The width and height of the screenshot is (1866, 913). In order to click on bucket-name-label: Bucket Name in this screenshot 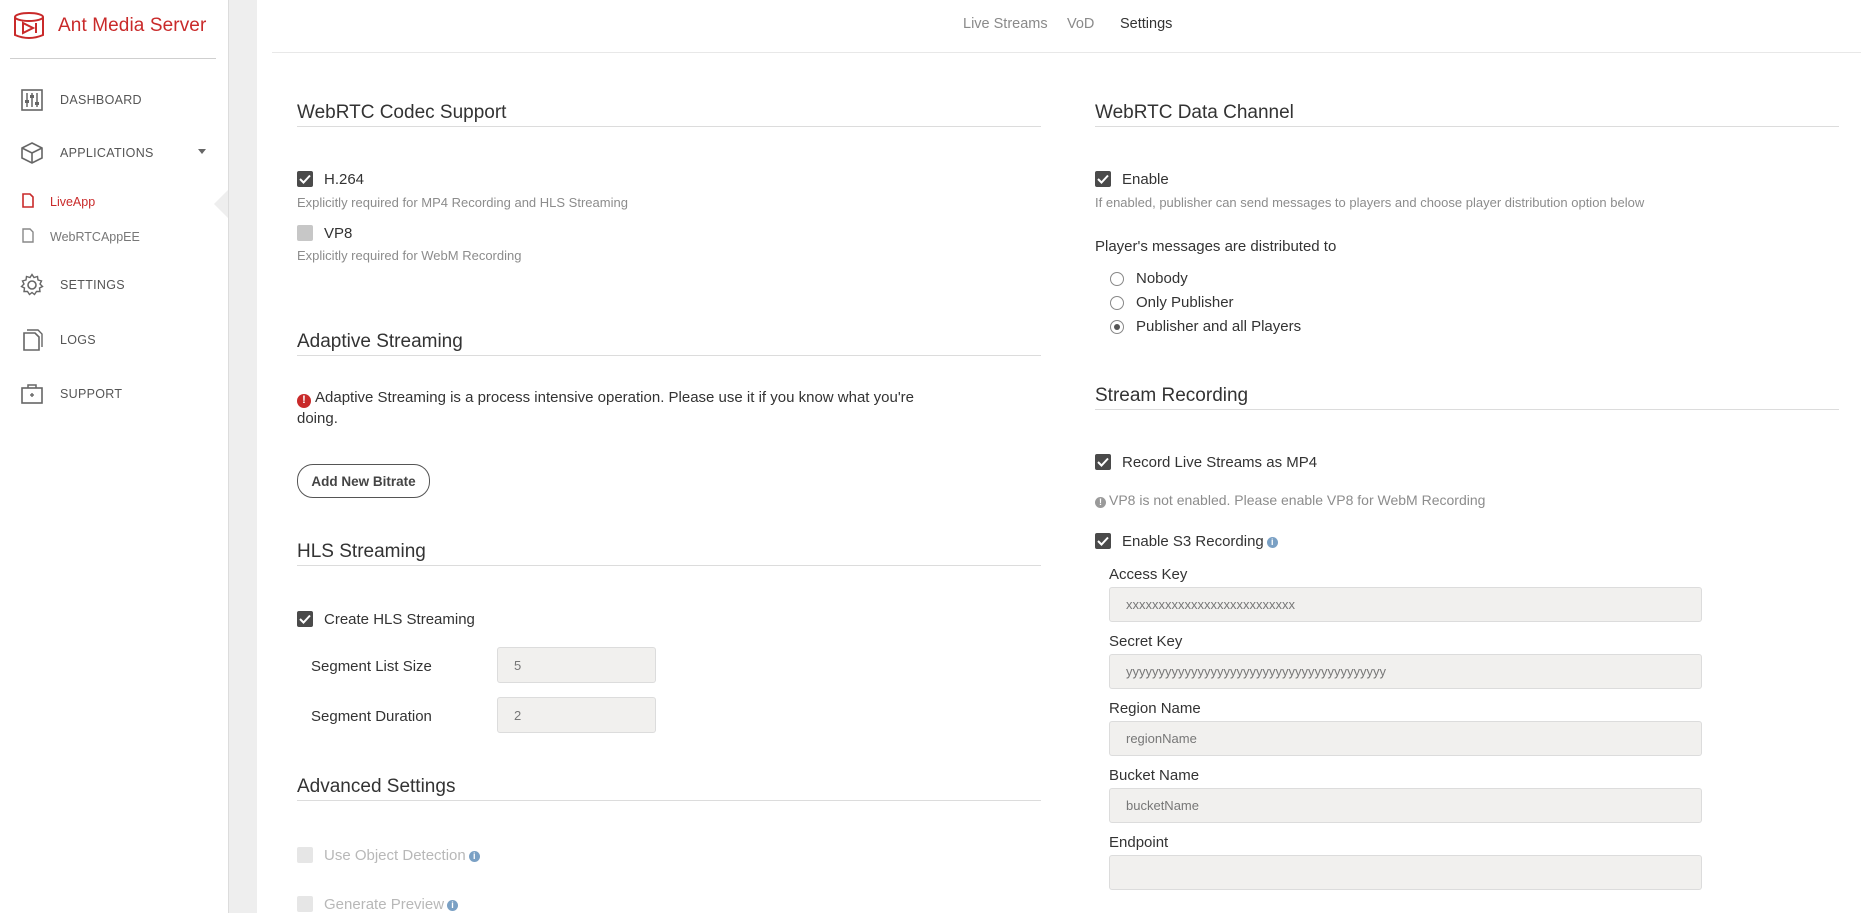, I will do `click(1154, 775)`.